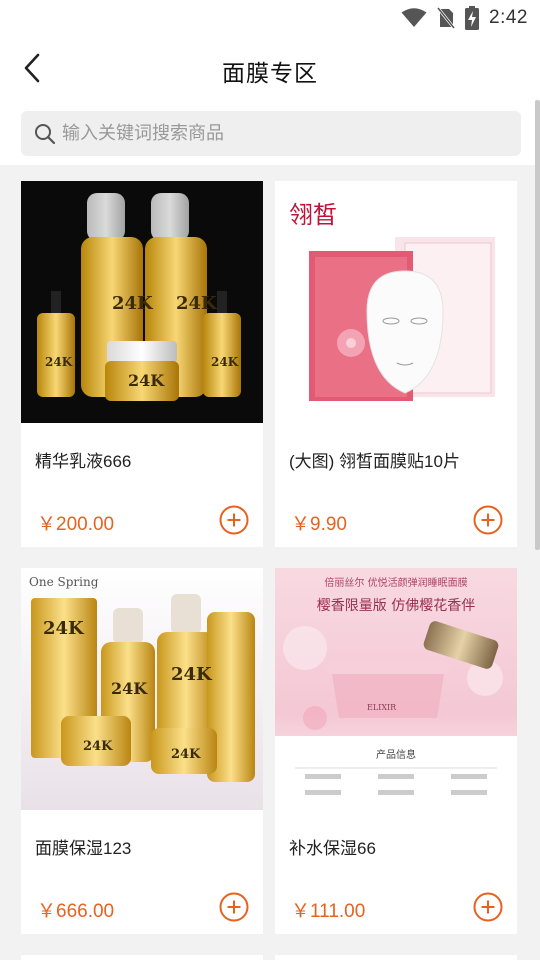 The height and width of the screenshot is (960, 540). I want to click on scrollbar, so click(537, 325).